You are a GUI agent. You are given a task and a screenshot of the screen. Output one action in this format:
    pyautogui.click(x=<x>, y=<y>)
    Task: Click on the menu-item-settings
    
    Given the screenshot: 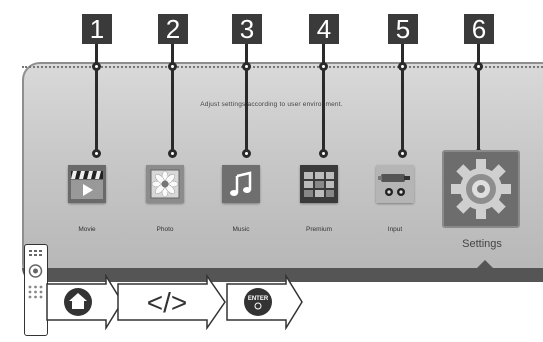 What is the action you would take?
    pyautogui.click(x=481, y=189)
    